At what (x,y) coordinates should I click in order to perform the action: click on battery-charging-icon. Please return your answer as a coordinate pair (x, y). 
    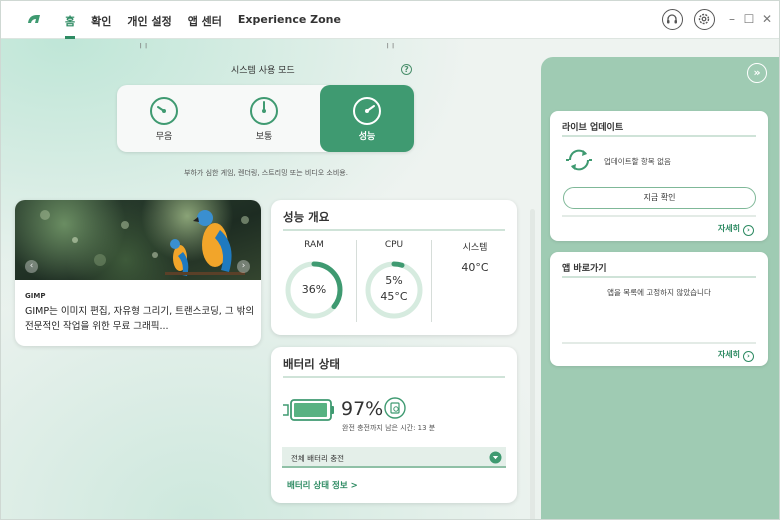
    Looking at the image, I should click on (308, 410).